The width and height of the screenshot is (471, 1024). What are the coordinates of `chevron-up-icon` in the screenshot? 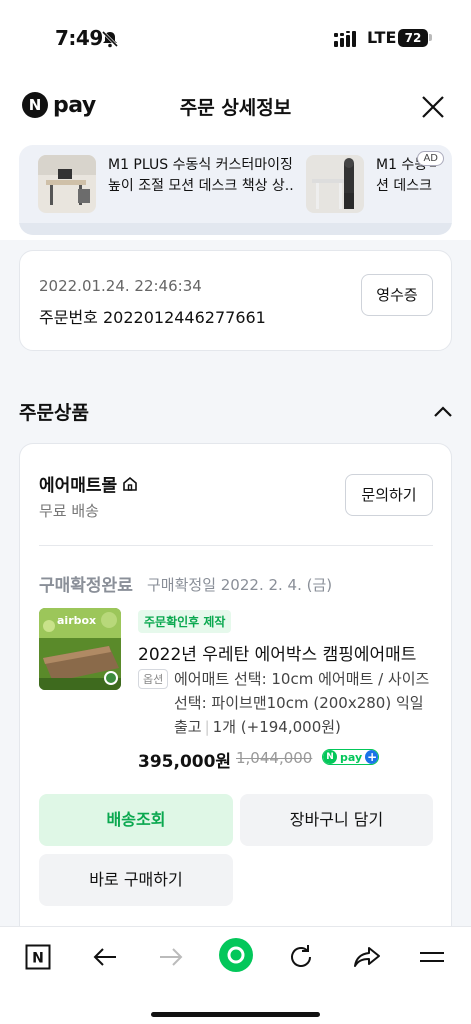 It's located at (443, 412).